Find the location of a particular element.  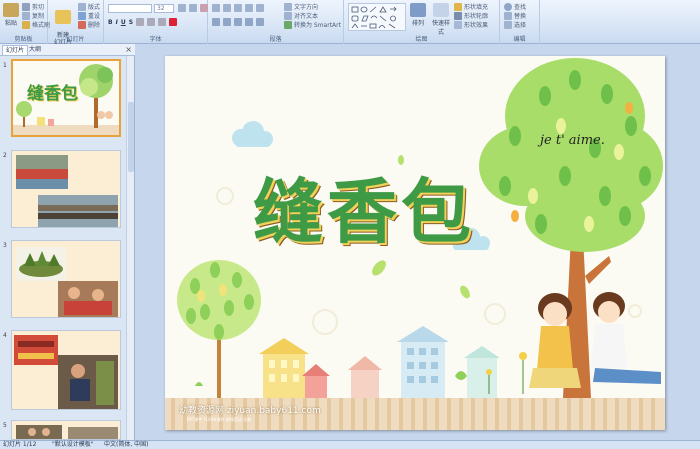

tab-slides: 幻灯片 is located at coordinates (15, 50).